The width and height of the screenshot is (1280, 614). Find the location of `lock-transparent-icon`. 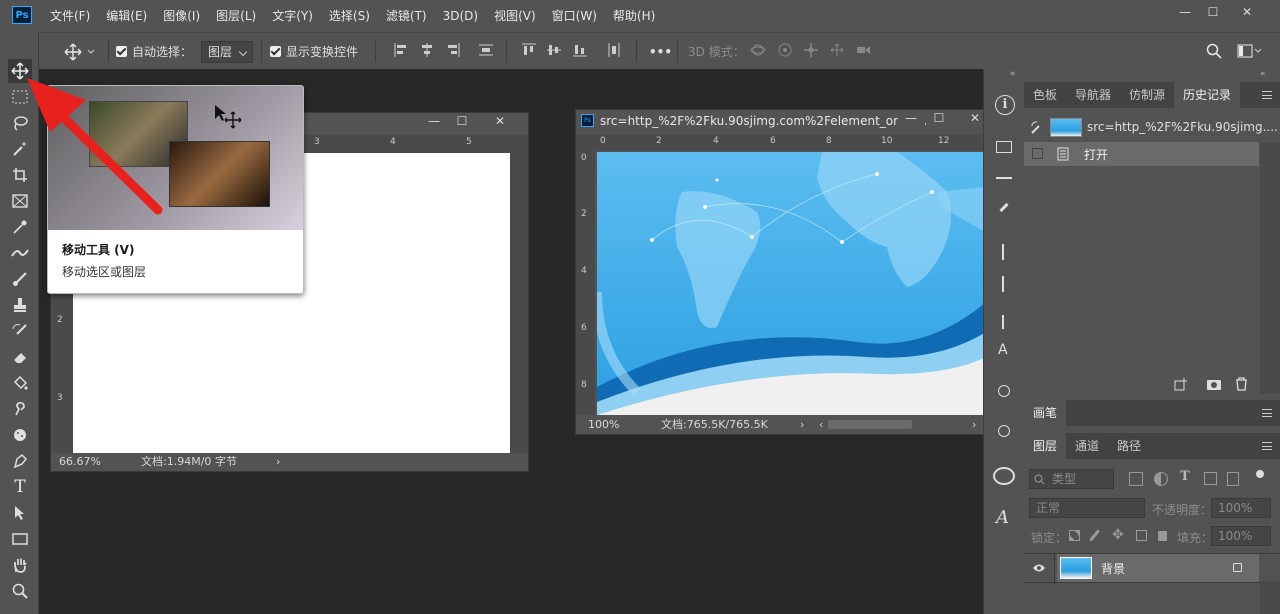

lock-transparent-icon is located at coordinates (1074, 535).